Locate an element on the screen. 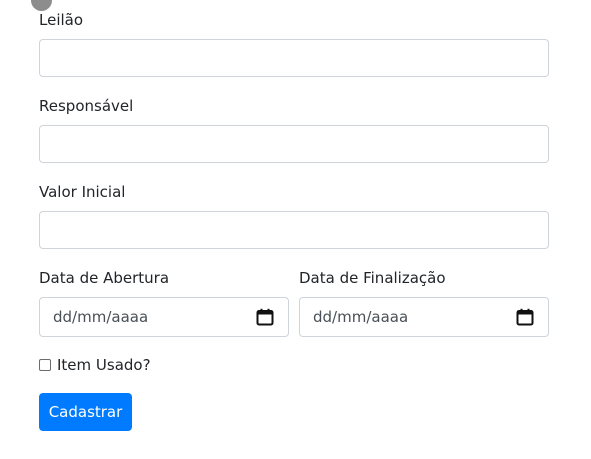 The width and height of the screenshot is (591, 459). responsavel-label: Responsável is located at coordinates (86, 106).